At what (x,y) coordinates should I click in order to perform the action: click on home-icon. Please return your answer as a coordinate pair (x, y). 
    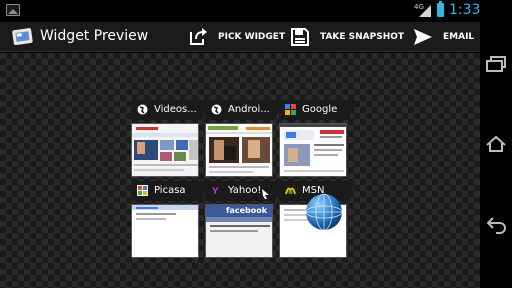
    Looking at the image, I should click on (496, 144).